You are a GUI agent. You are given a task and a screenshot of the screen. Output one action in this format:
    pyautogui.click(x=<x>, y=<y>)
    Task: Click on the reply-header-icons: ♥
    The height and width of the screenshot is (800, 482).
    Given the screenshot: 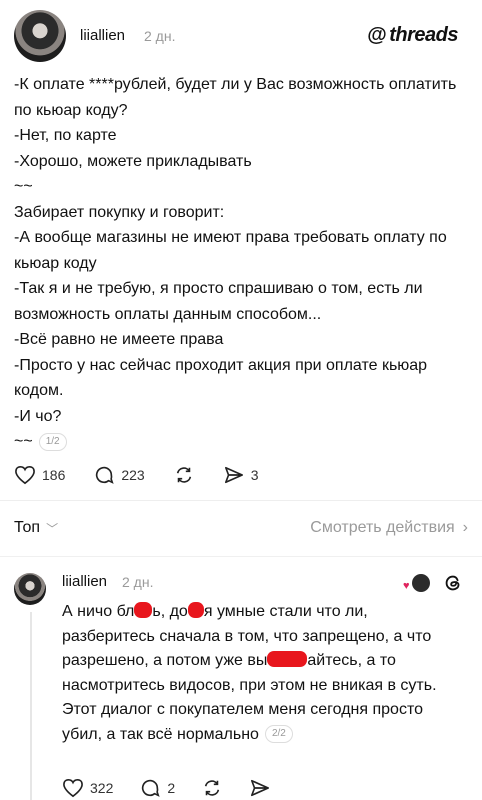 What is the action you would take?
    pyautogui.click(x=433, y=583)
    